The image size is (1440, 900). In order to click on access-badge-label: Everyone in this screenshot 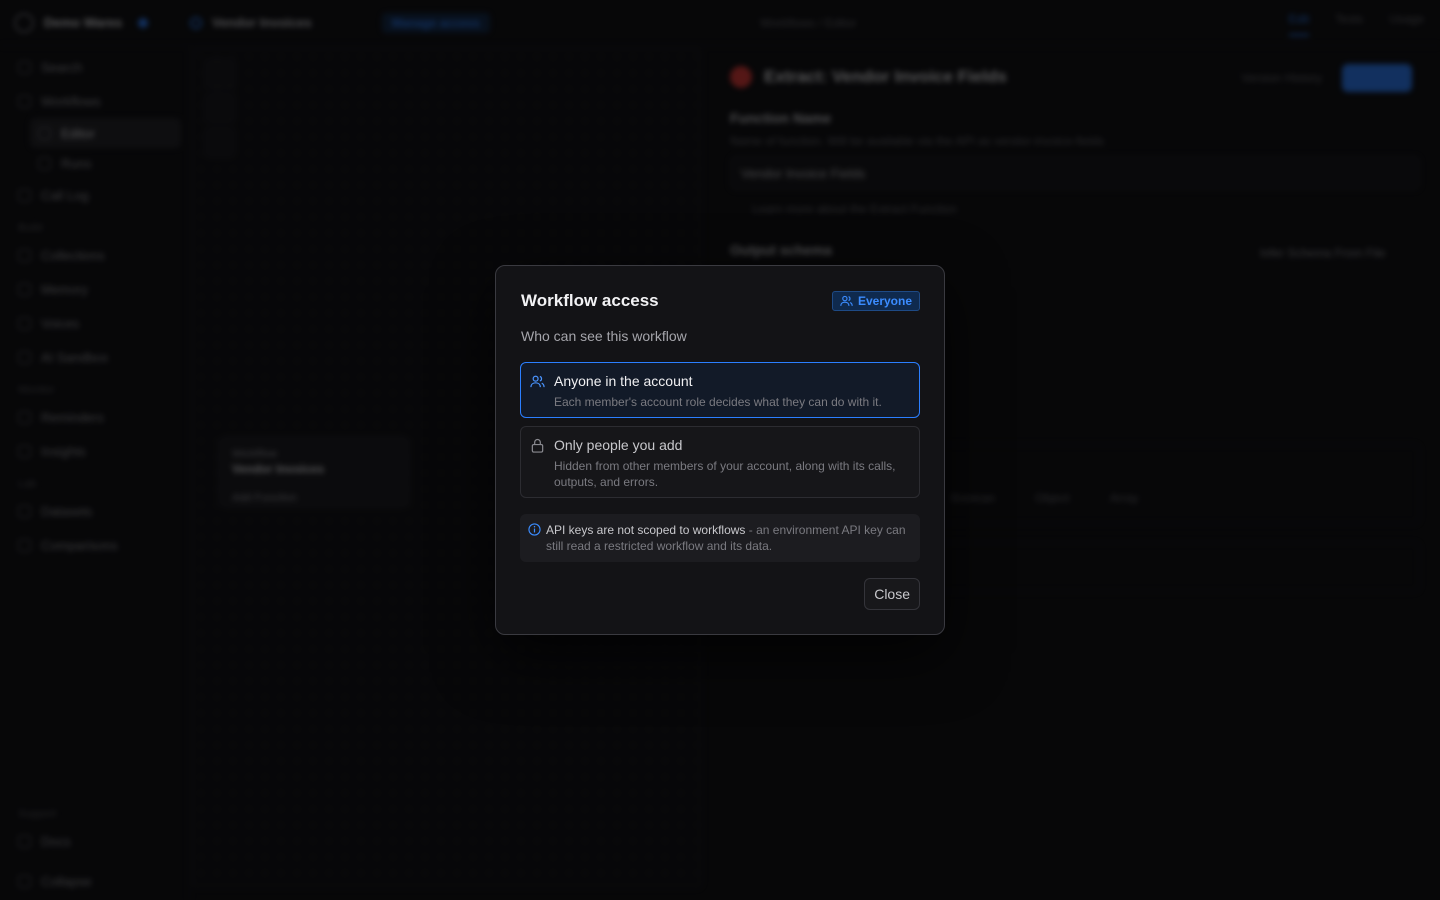, I will do `click(884, 301)`.